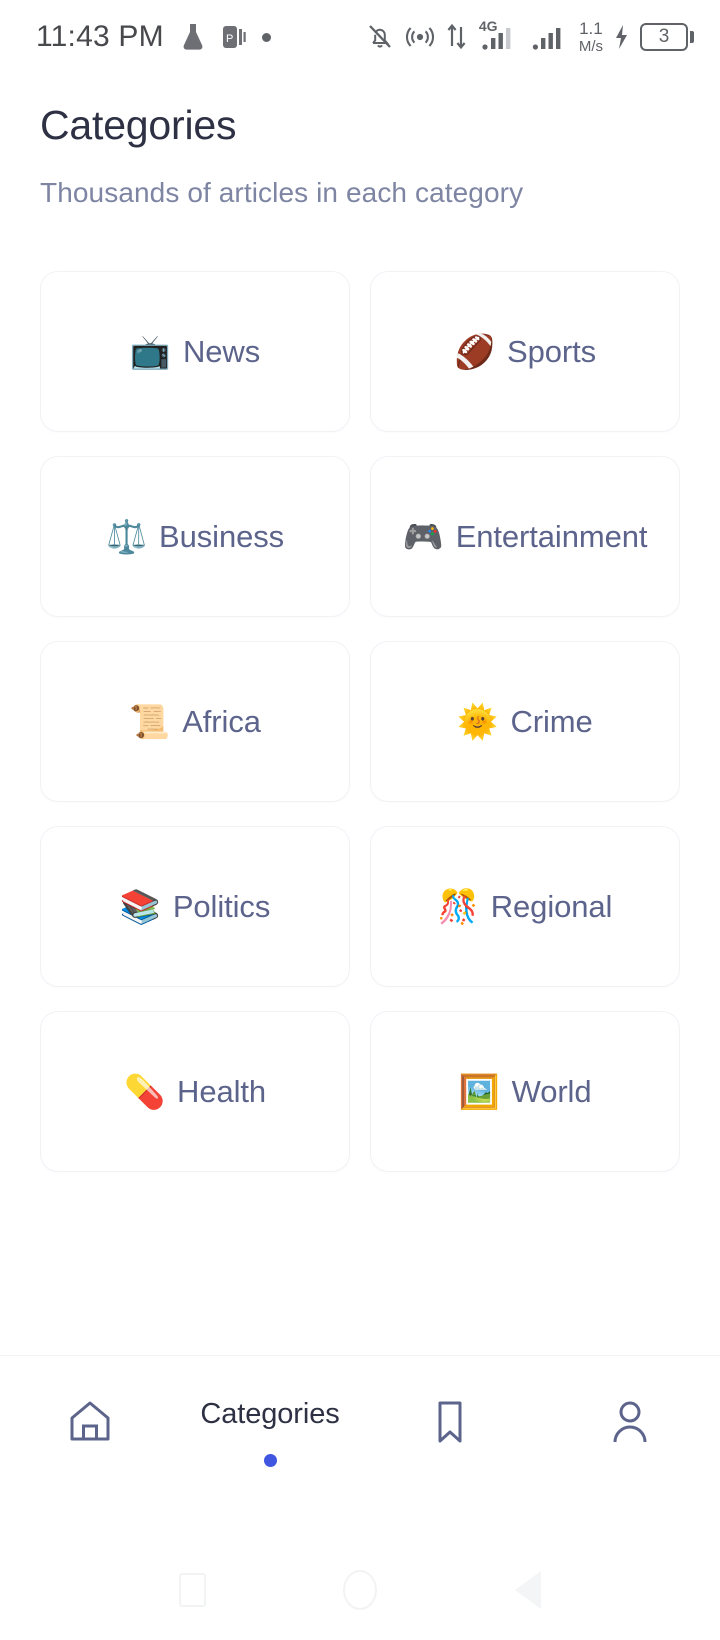  What do you see at coordinates (234, 37) in the screenshot?
I see `app-badge-icon: P` at bounding box center [234, 37].